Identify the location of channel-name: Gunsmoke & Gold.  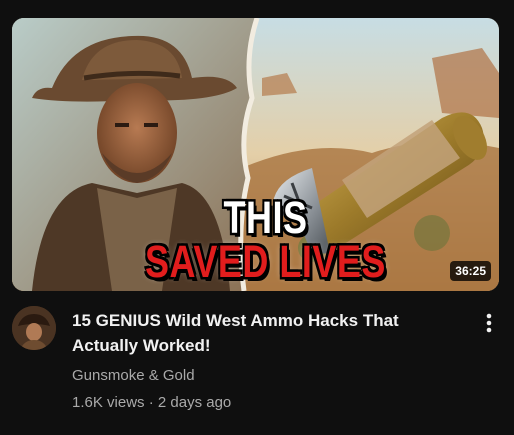
(133, 376).